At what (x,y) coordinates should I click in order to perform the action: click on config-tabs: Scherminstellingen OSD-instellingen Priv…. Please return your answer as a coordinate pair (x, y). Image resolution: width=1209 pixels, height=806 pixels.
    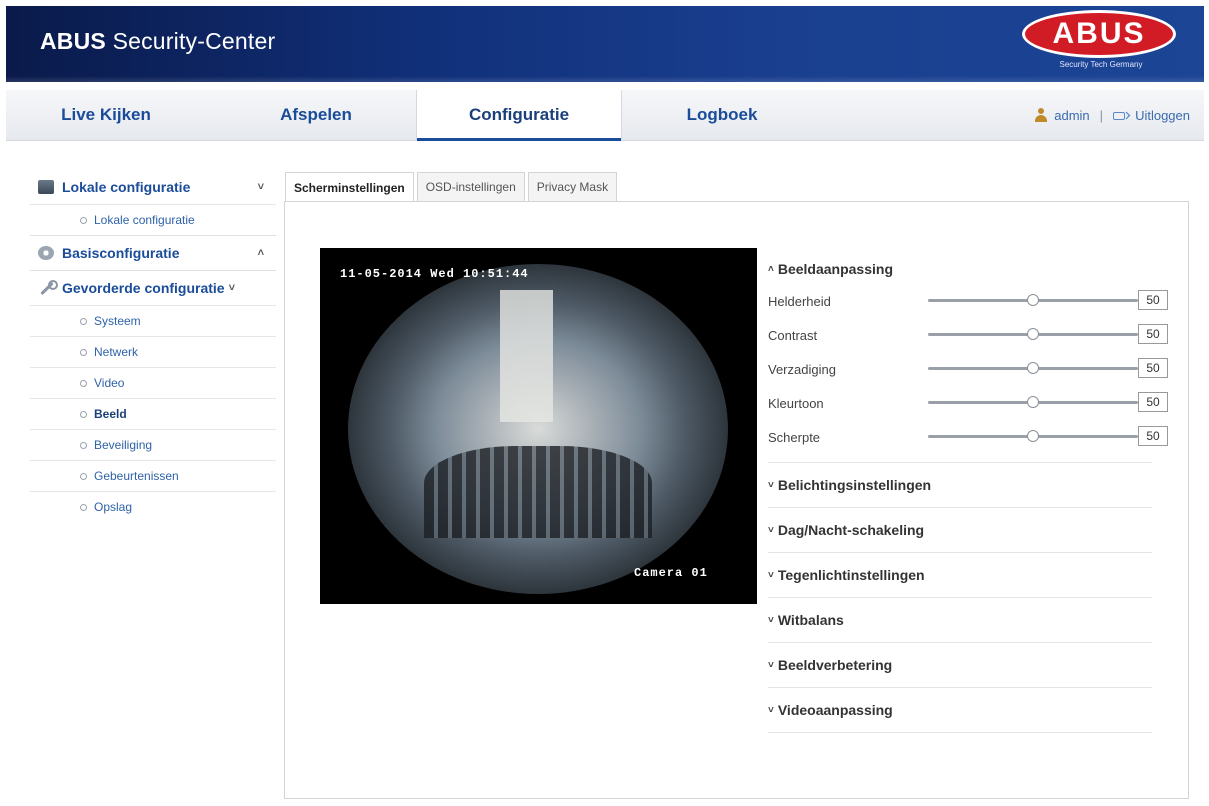
    Looking at the image, I should click on (452, 187).